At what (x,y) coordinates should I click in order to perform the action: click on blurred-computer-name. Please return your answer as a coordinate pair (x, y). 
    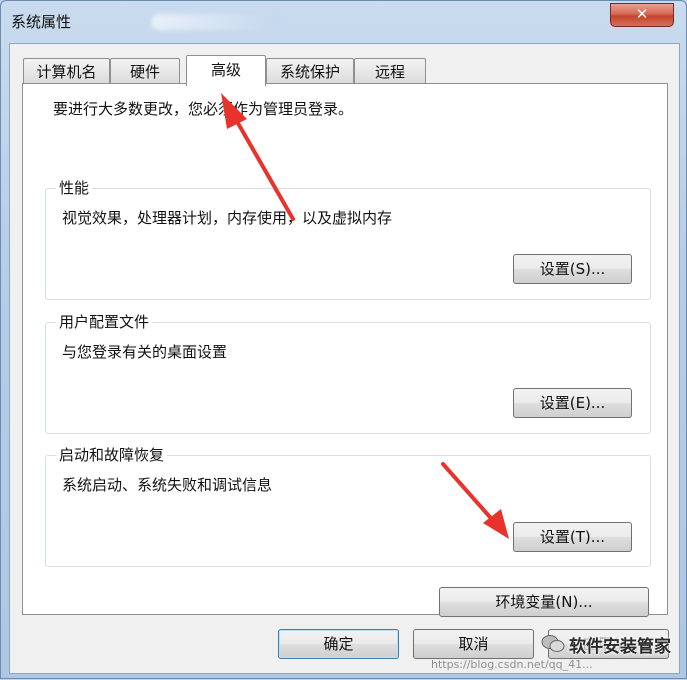
    Looking at the image, I should click on (216, 22).